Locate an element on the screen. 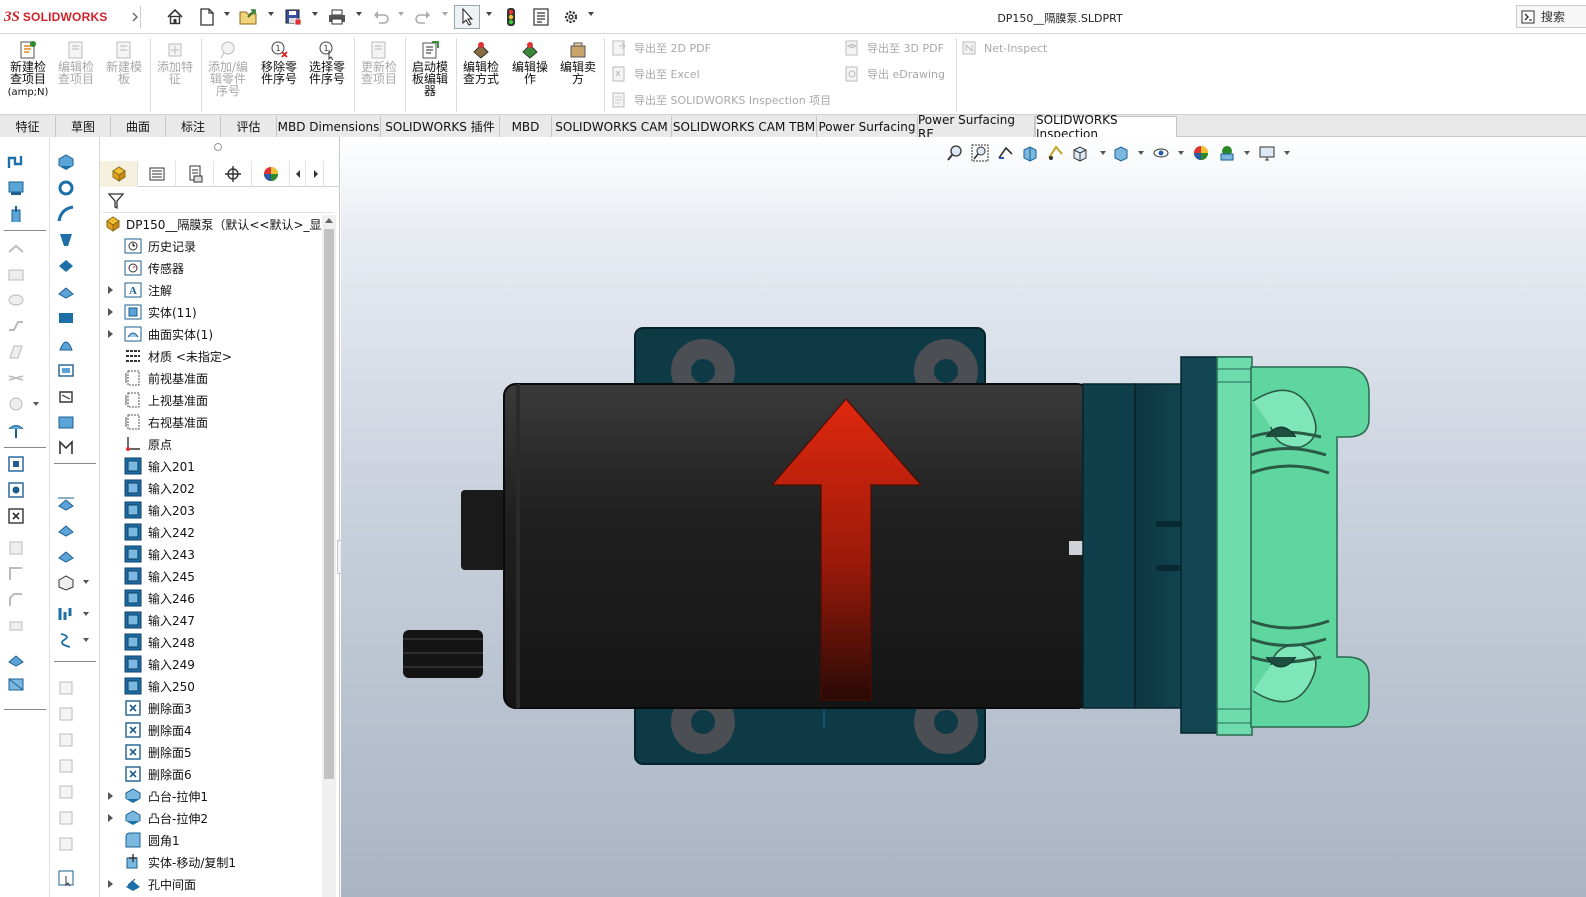 The height and width of the screenshot is (897, 1586). tree-item-surface-bodies: 曲面实体(1) is located at coordinates (211, 334).